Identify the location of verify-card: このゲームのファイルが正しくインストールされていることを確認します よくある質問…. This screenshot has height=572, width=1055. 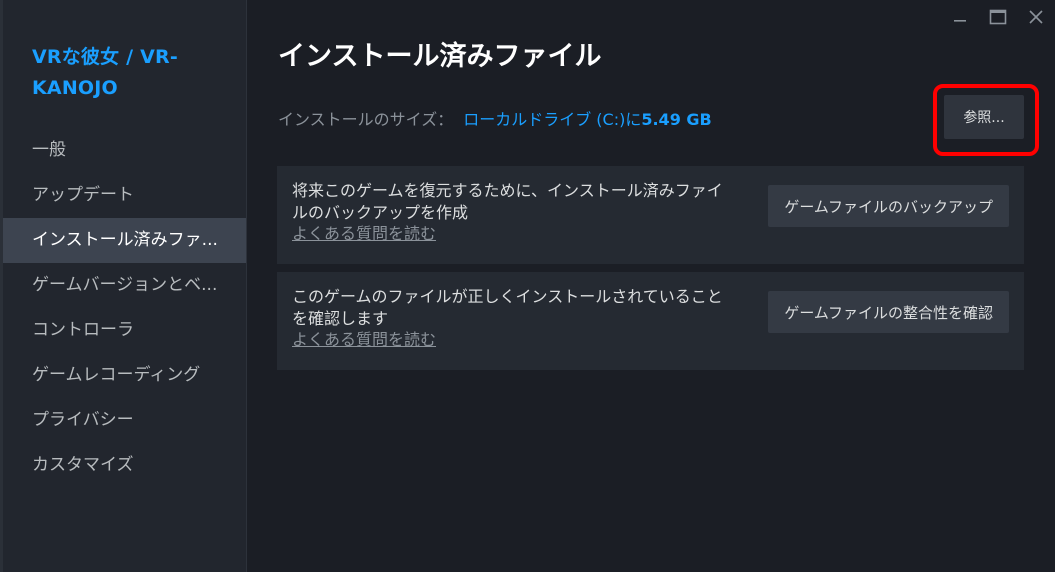
(650, 321).